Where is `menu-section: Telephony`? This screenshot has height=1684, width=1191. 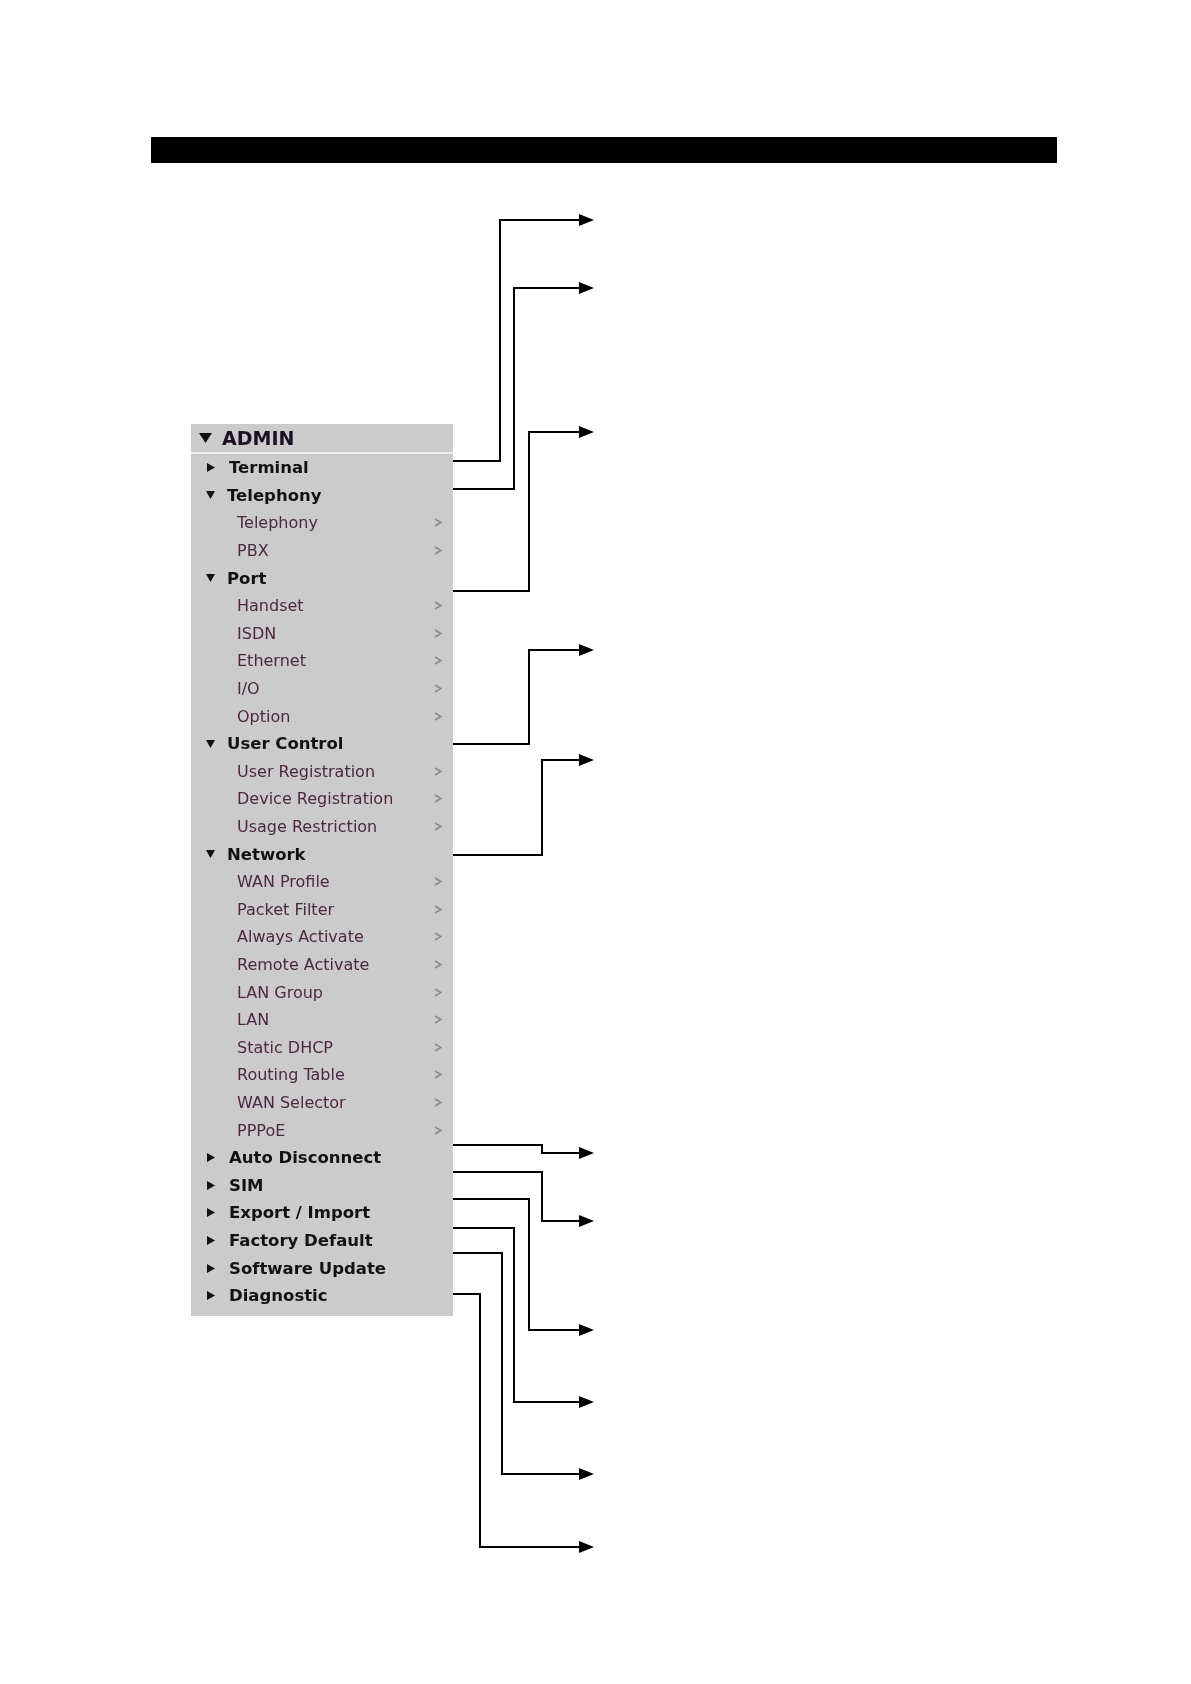
menu-section: Telephony is located at coordinates (322, 495).